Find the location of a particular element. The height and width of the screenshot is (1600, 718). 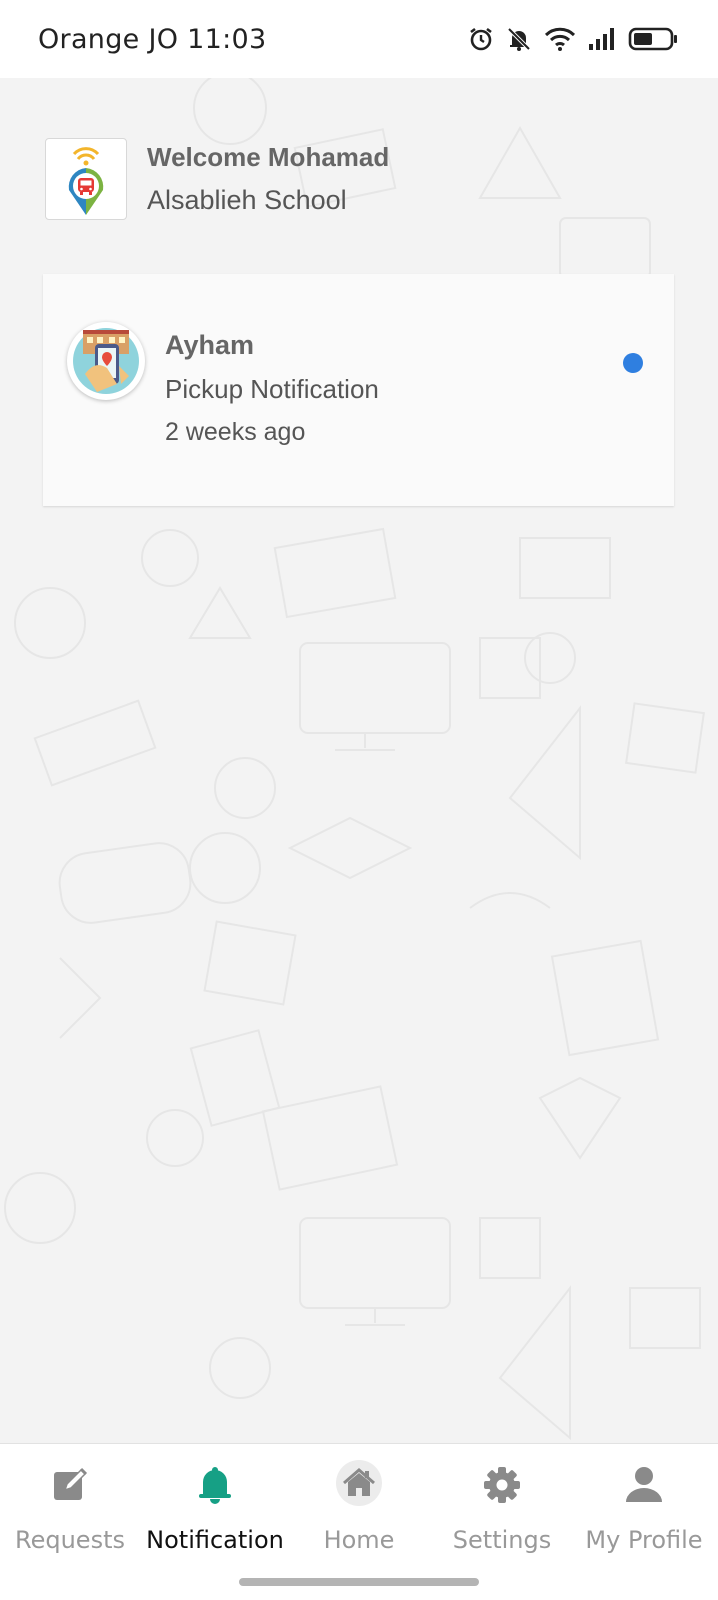

nav-item-my-profile: My Profile is located at coordinates (644, 1499).